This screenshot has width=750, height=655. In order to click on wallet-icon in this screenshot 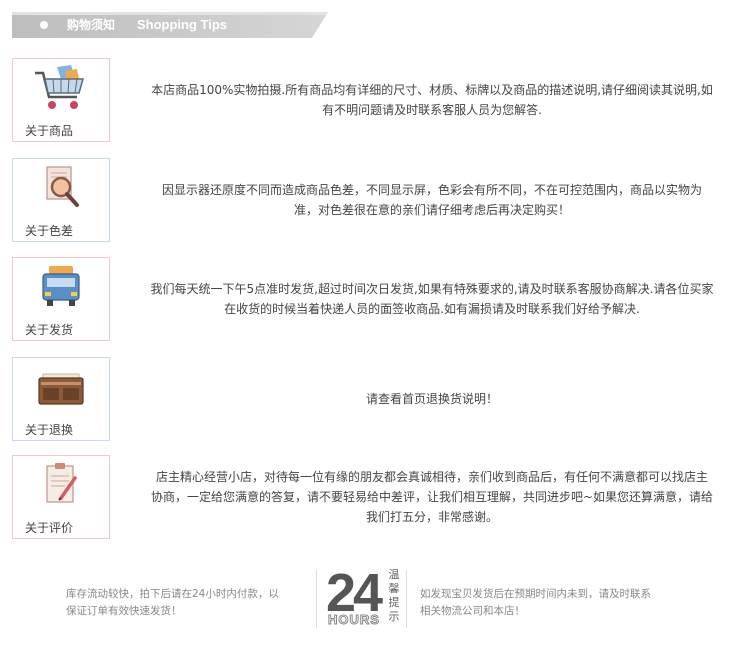, I will do `click(61, 389)`.